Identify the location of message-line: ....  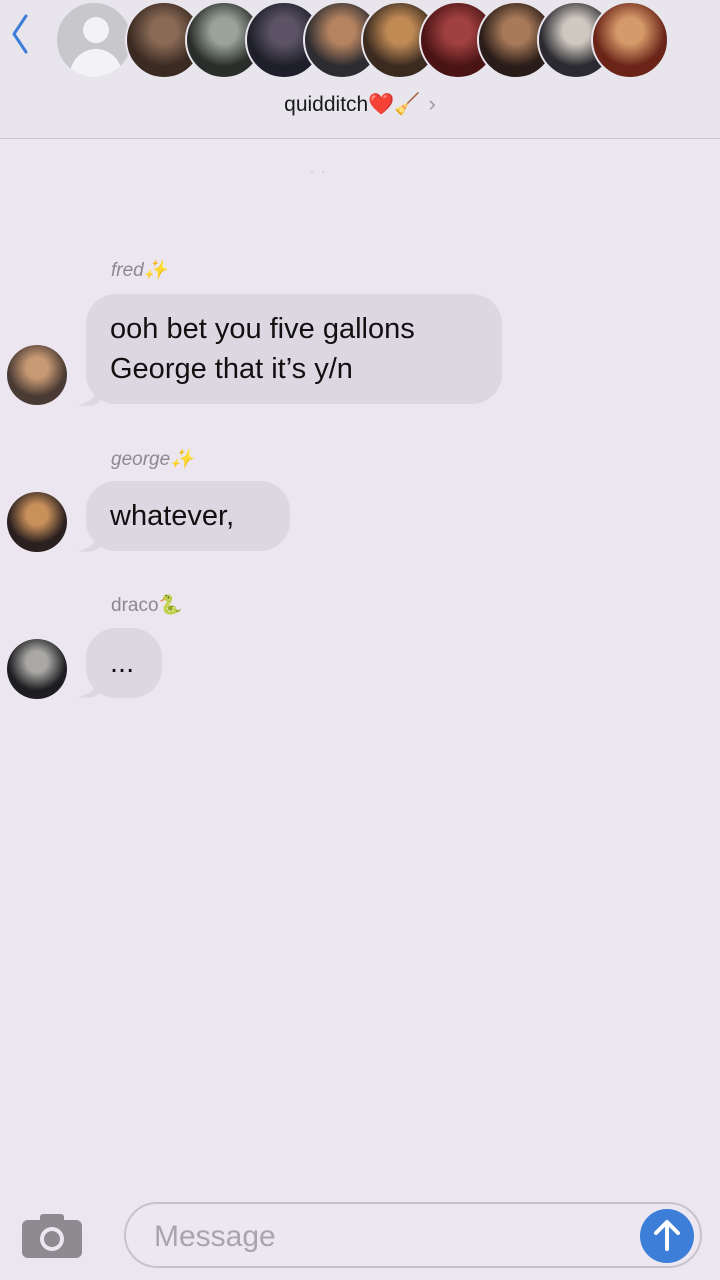
(122, 663).